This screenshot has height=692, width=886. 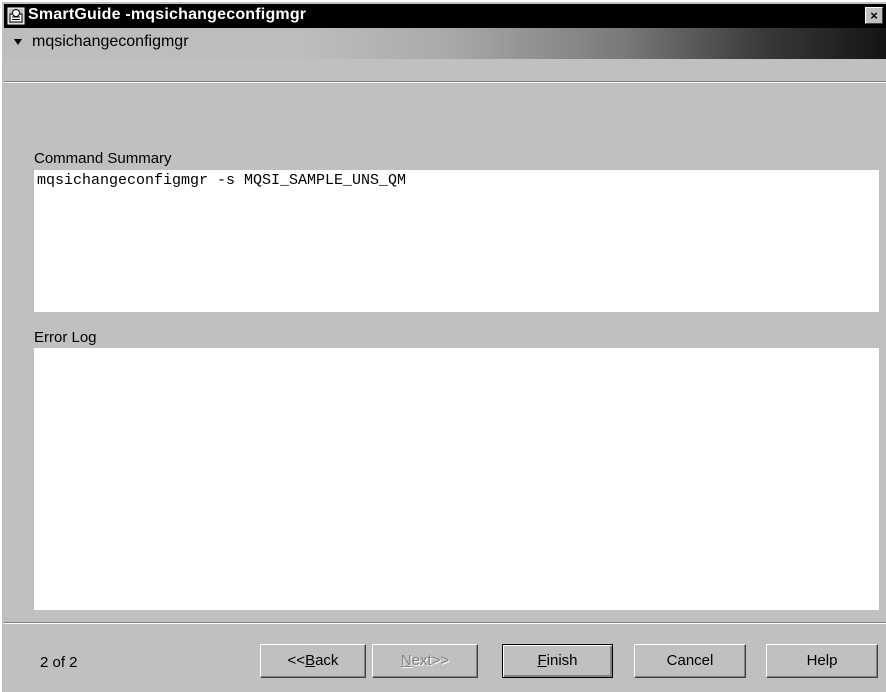 What do you see at coordinates (445, 623) in the screenshot?
I see `footer-divider-highlight` at bounding box center [445, 623].